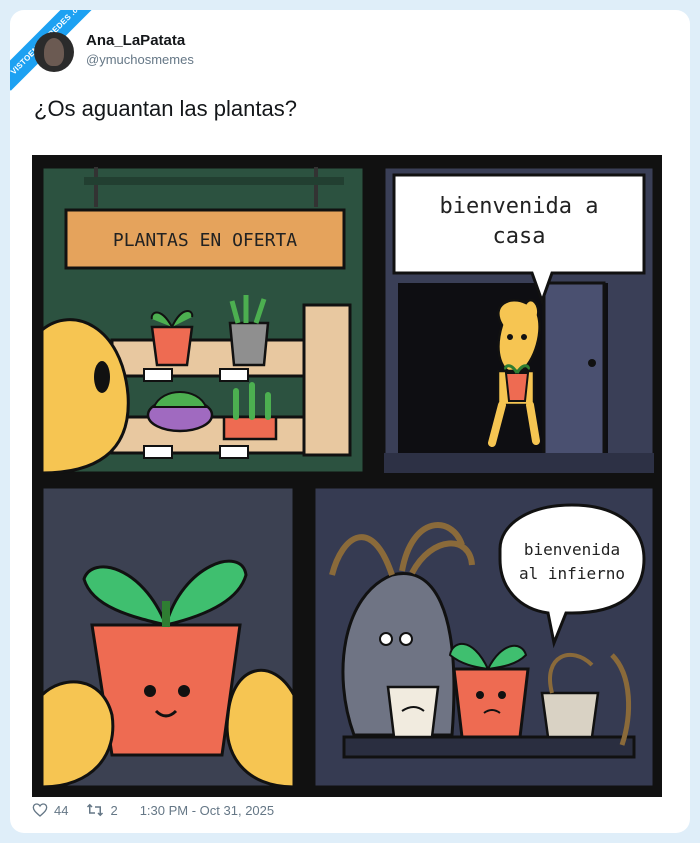 The image size is (700, 843). What do you see at coordinates (61, 810) in the screenshot?
I see `like-count: 44` at bounding box center [61, 810].